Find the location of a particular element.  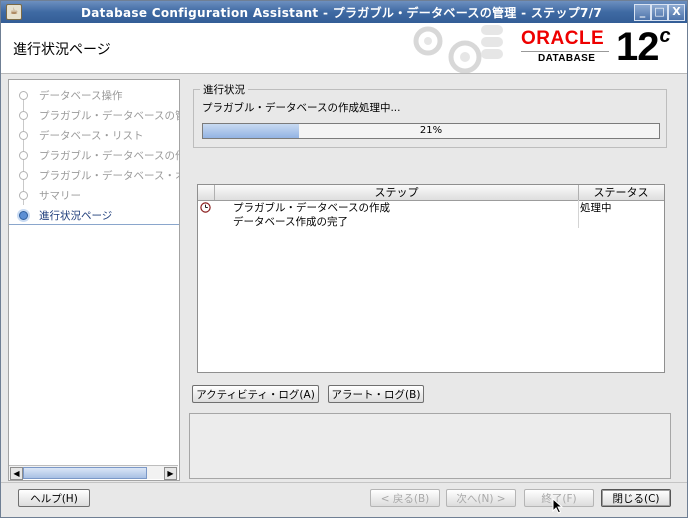

version-number: 12 is located at coordinates (637, 47).